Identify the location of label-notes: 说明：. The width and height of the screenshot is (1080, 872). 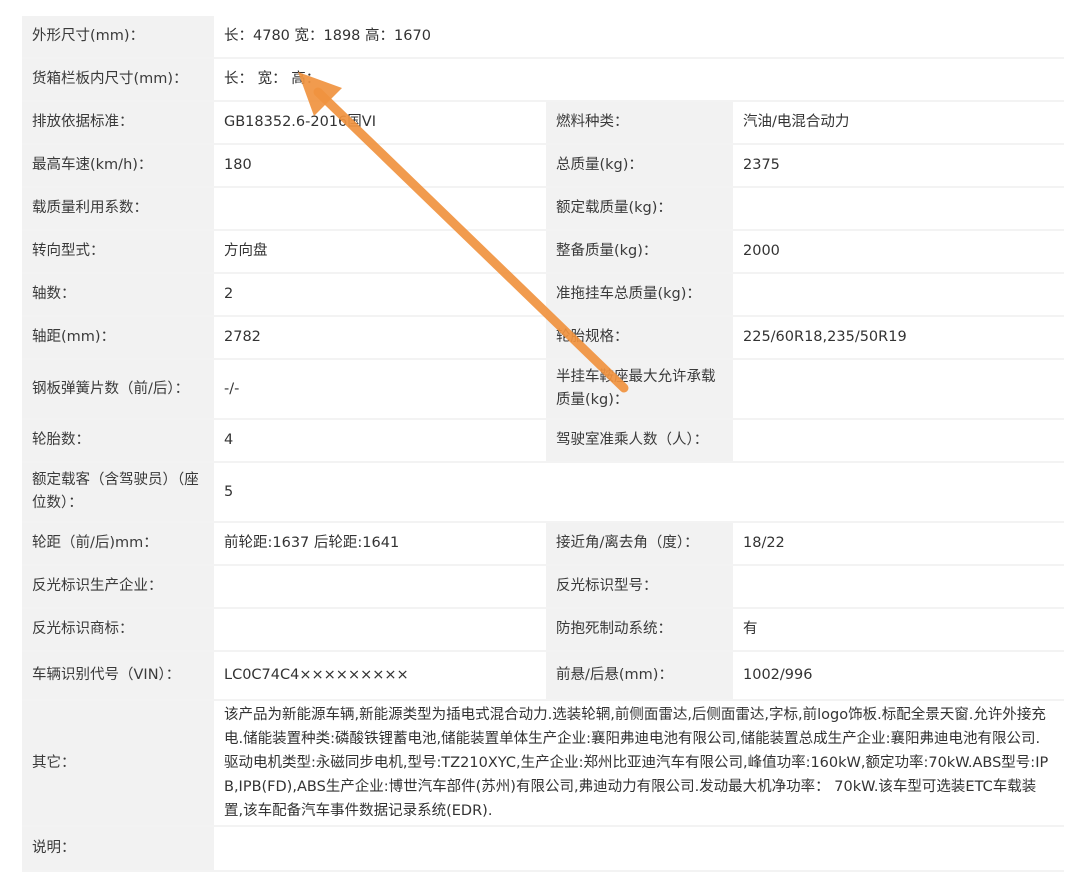
(118, 849).